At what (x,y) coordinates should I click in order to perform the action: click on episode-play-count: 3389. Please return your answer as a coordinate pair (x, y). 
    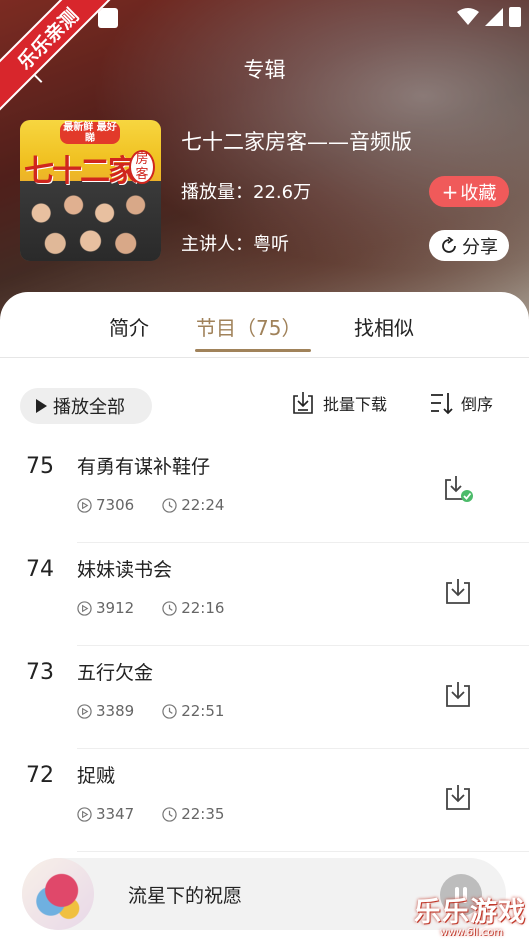
    Looking at the image, I should click on (115, 711).